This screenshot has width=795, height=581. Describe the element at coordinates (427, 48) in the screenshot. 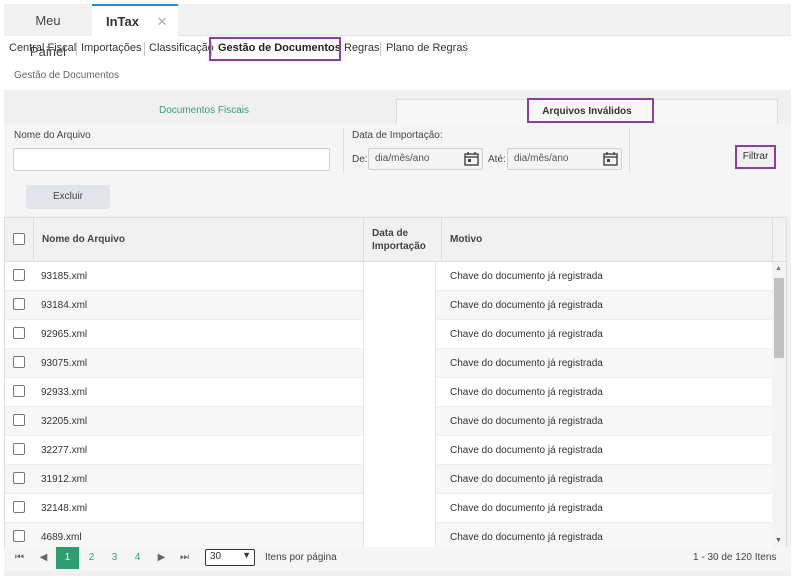

I see `nav-item-plano-regras: Plano de Regras` at that location.